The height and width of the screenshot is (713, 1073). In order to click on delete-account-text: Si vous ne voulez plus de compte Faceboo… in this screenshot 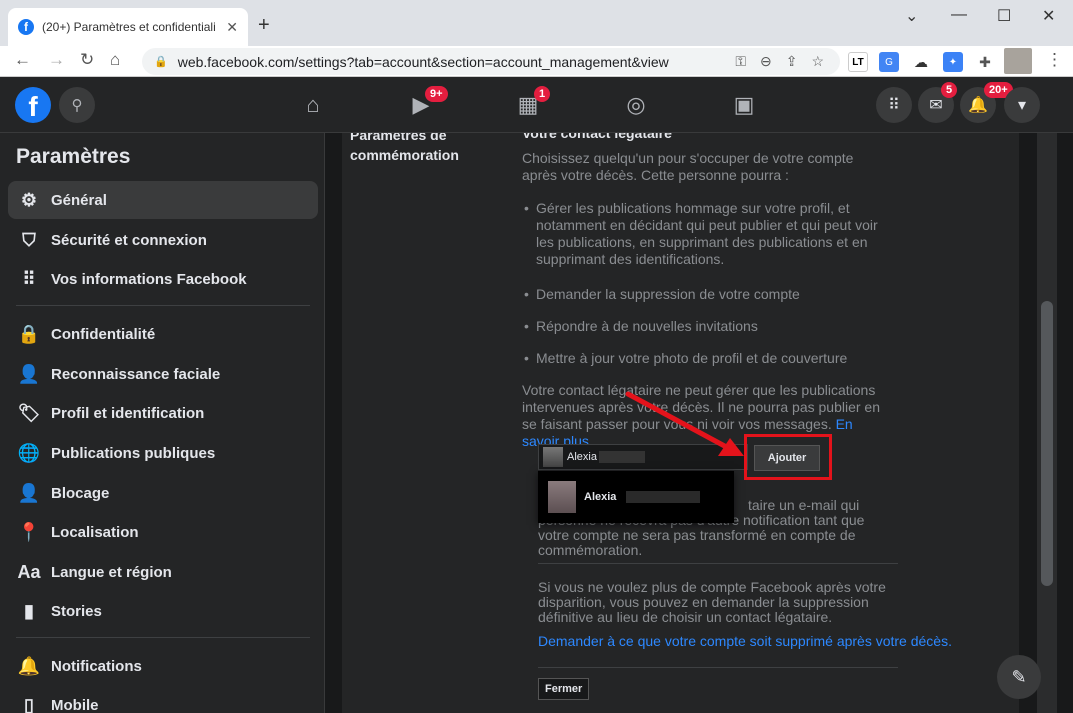, I will do `click(712, 602)`.